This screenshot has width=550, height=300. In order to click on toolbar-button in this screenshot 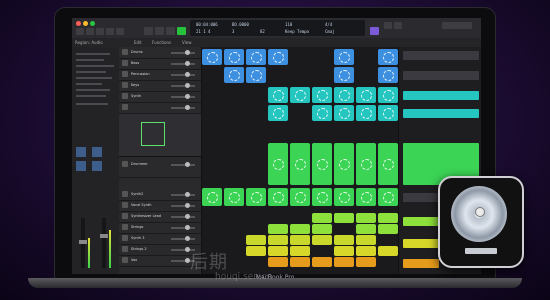, I will do `click(110, 31)`.